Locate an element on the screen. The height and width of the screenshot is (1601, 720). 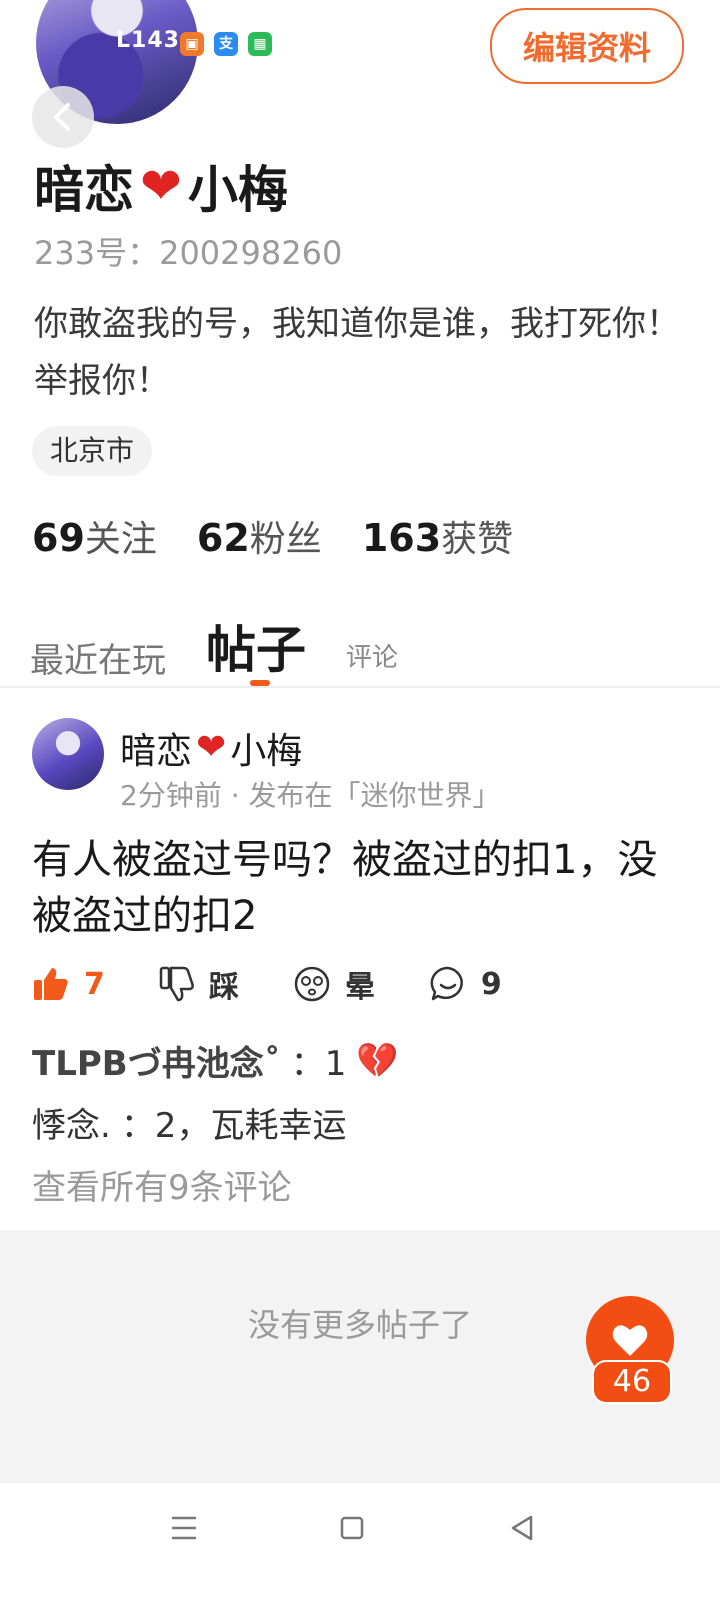
tab-recently-played: 最近在玩 is located at coordinates (98, 657).